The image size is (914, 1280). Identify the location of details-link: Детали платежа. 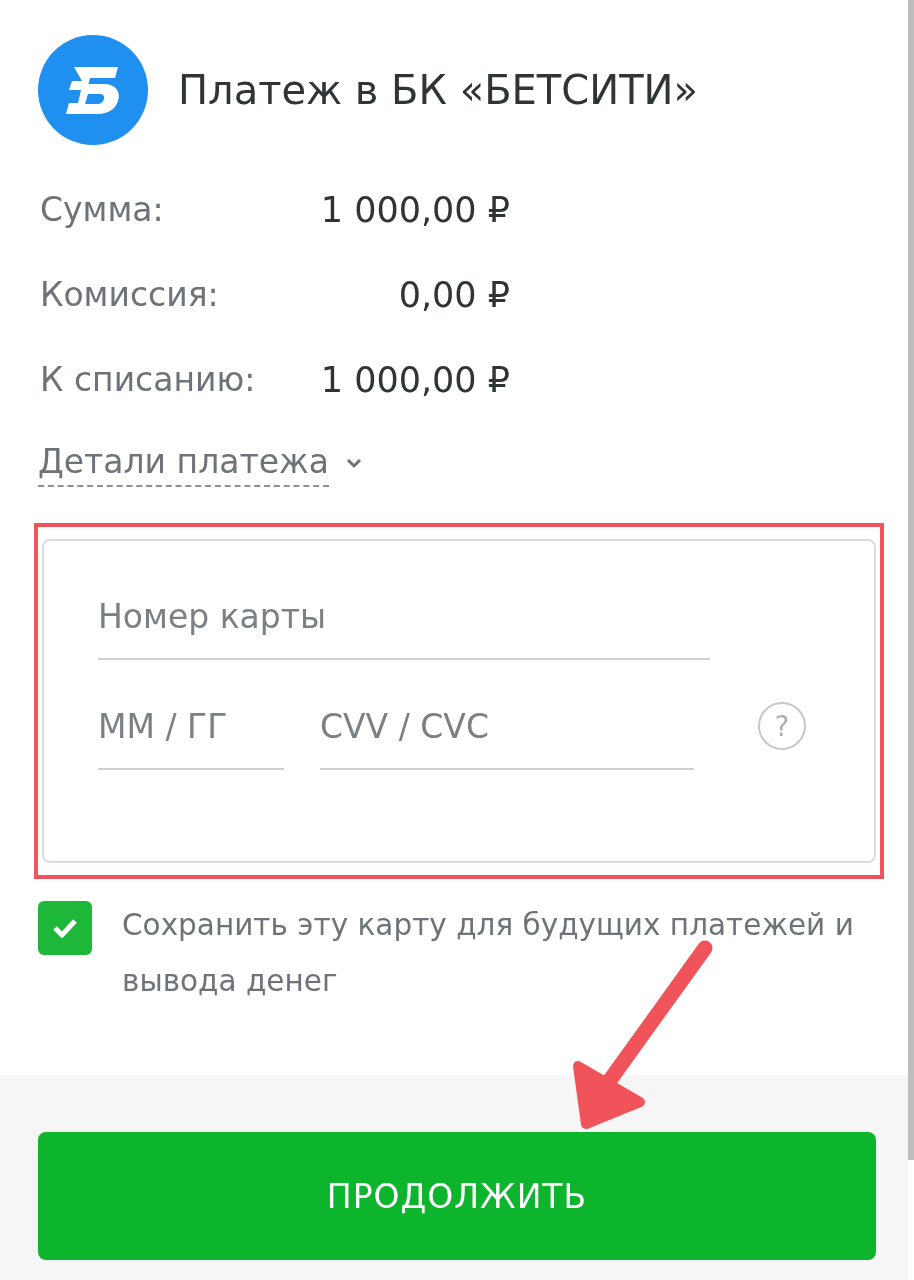
(183, 464).